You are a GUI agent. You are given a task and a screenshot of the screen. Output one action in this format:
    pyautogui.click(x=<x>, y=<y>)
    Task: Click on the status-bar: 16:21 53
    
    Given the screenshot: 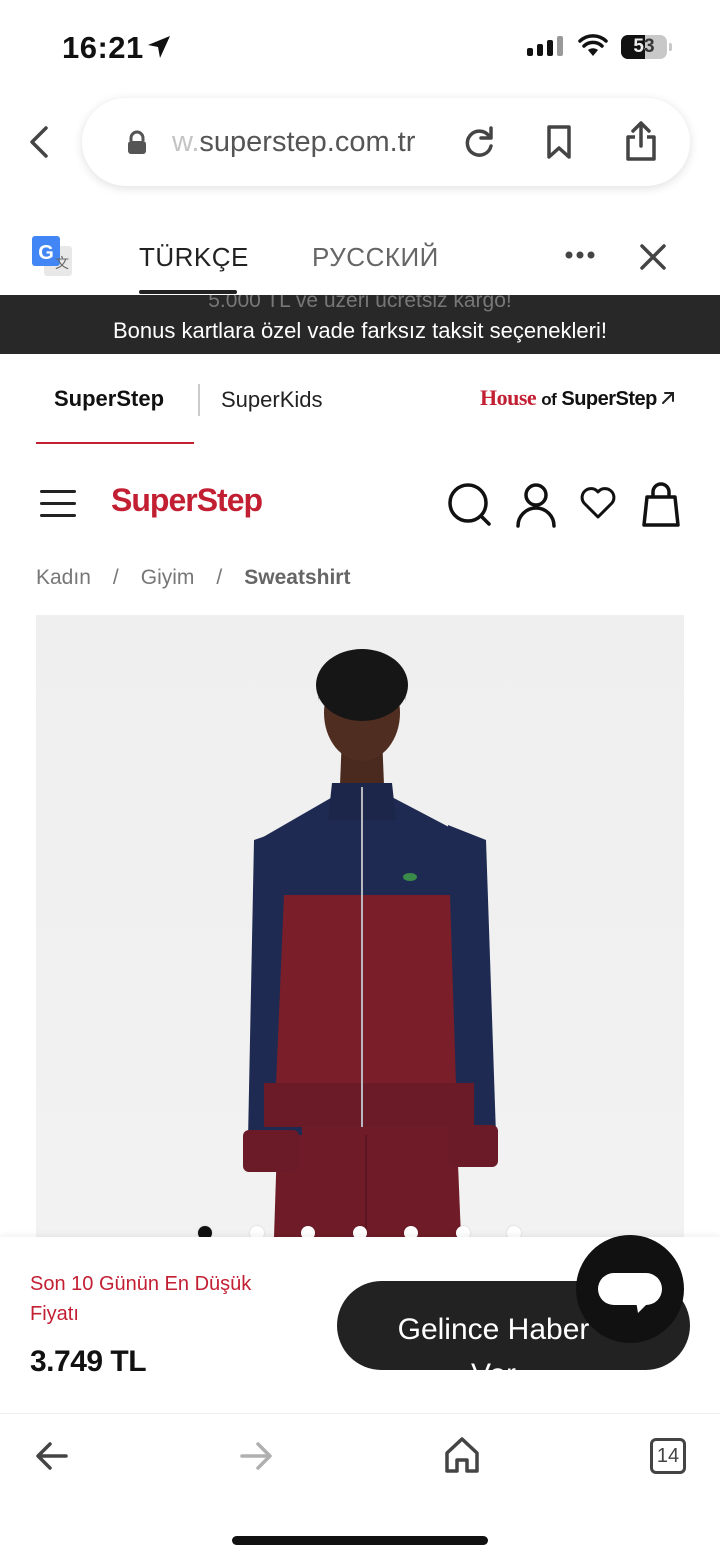 What is the action you would take?
    pyautogui.click(x=360, y=46)
    